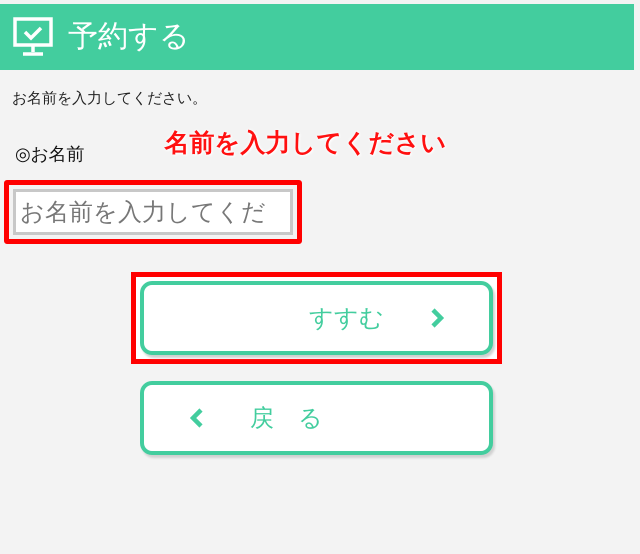 The image size is (640, 554). Describe the element at coordinates (305, 143) in the screenshot. I see `annotation-text: 名前を入力してください` at that location.